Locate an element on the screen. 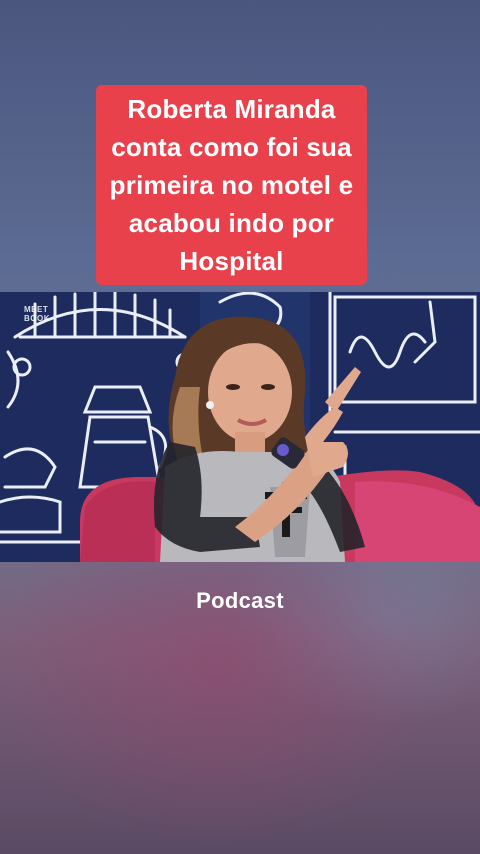  podcast-label: Podcast is located at coordinates (240, 600).